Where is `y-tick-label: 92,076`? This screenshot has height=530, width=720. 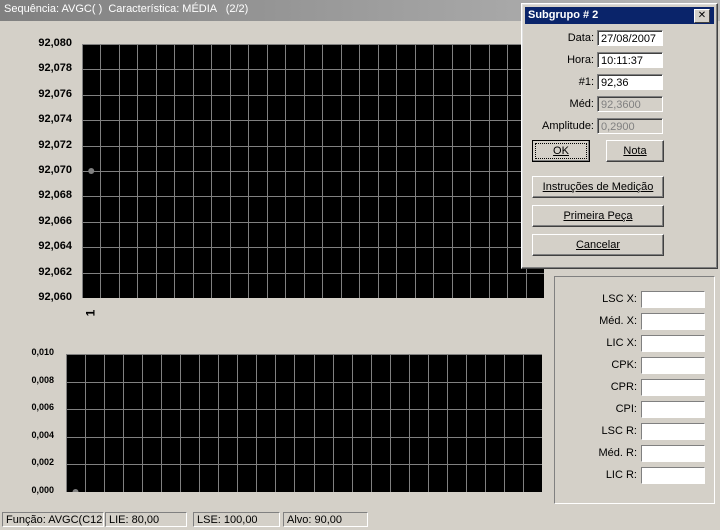
y-tick-label: 92,076 is located at coordinates (55, 93).